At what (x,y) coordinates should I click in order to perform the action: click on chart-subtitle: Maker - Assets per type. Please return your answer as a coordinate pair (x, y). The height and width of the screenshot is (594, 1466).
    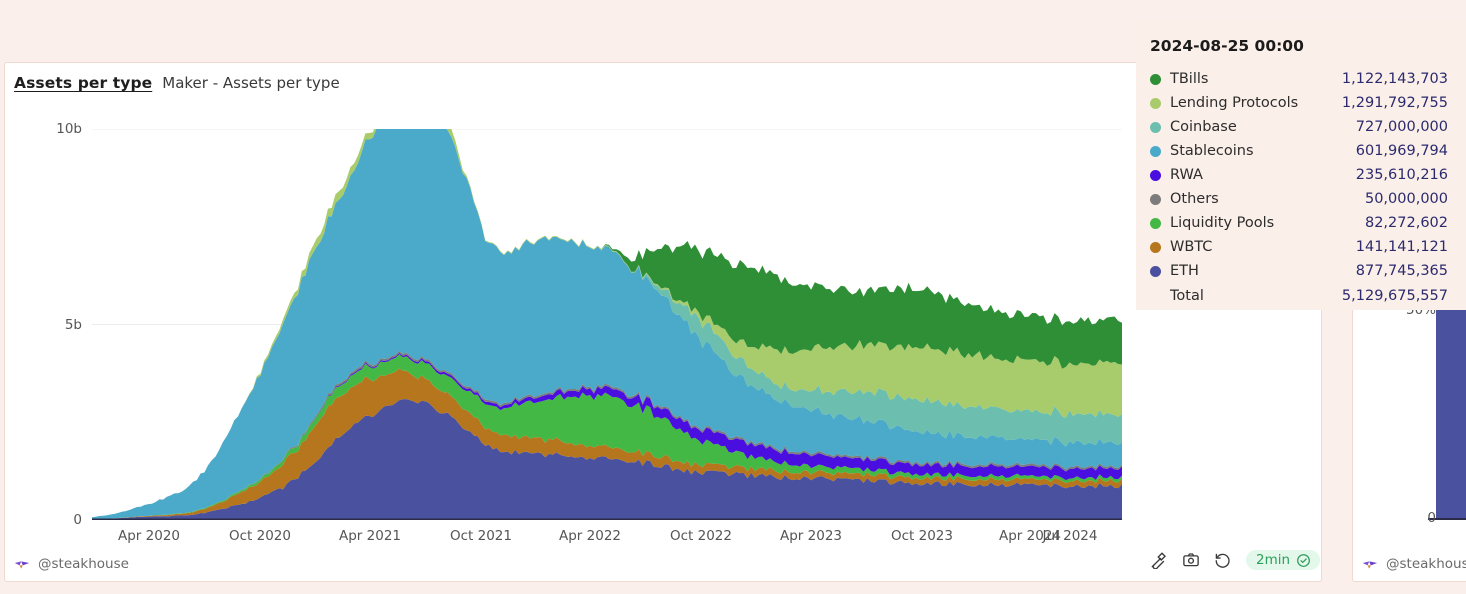
    Looking at the image, I should click on (251, 83).